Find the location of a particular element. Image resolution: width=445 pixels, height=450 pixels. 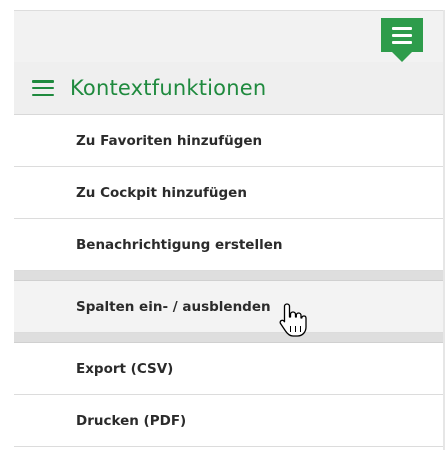

menu-toggle-button is located at coordinates (402, 35).